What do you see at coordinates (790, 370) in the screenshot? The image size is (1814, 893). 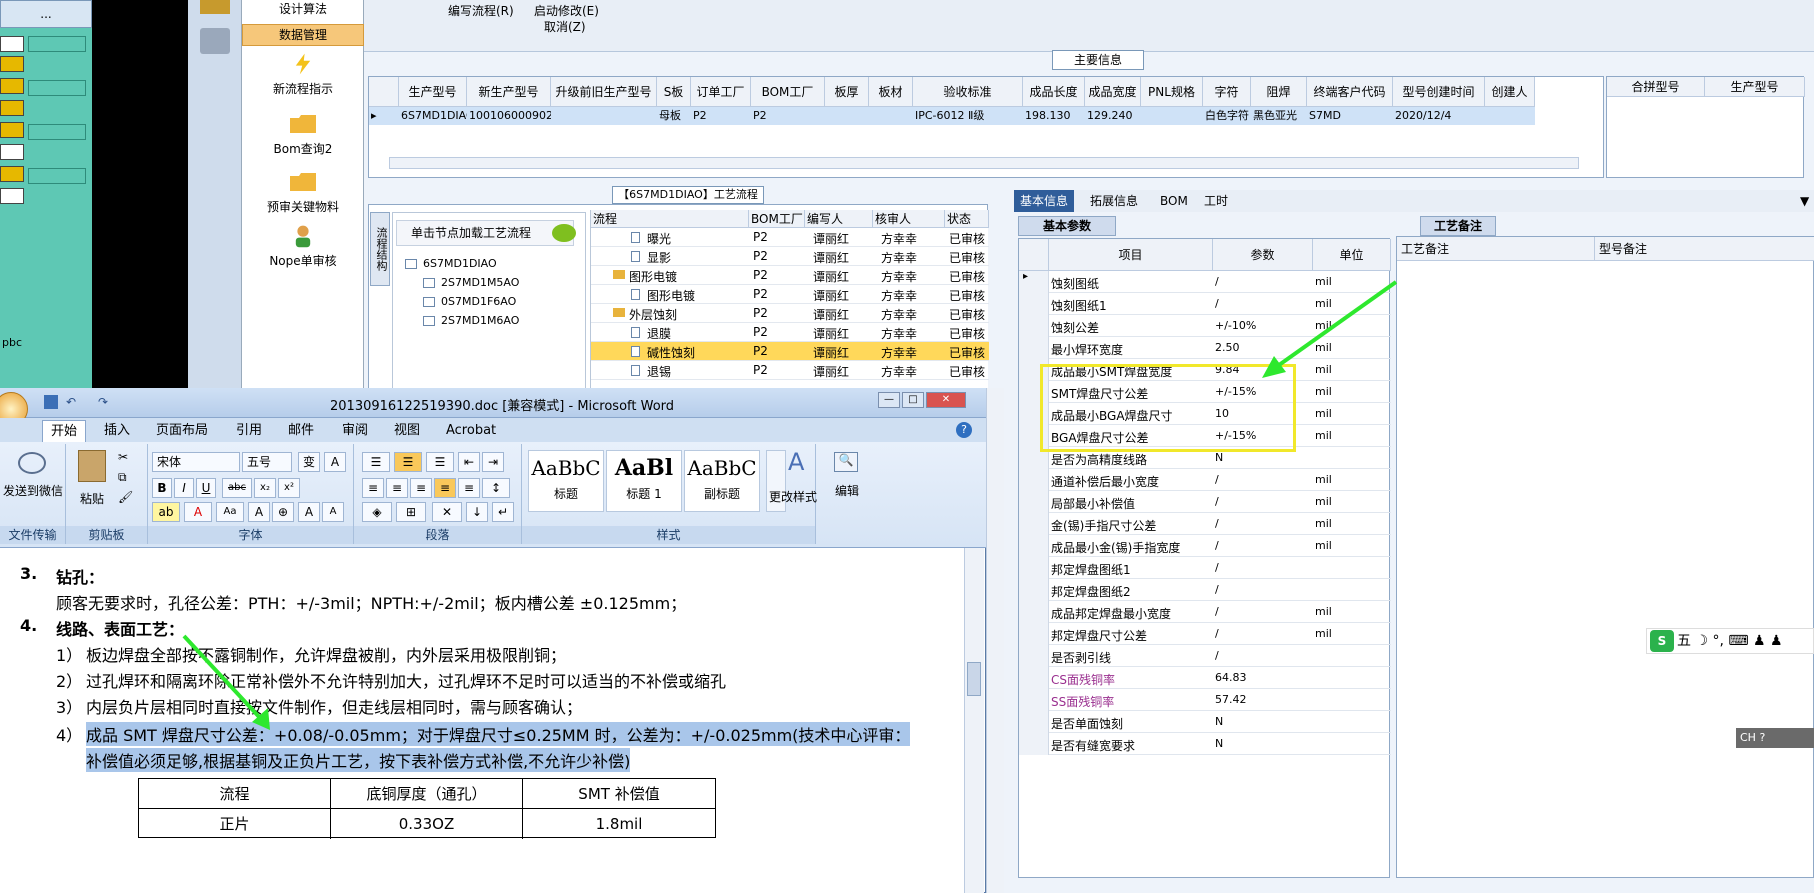 I see `table-row: 退锡 P2 谭丽红 方幸幸 已审核` at bounding box center [790, 370].